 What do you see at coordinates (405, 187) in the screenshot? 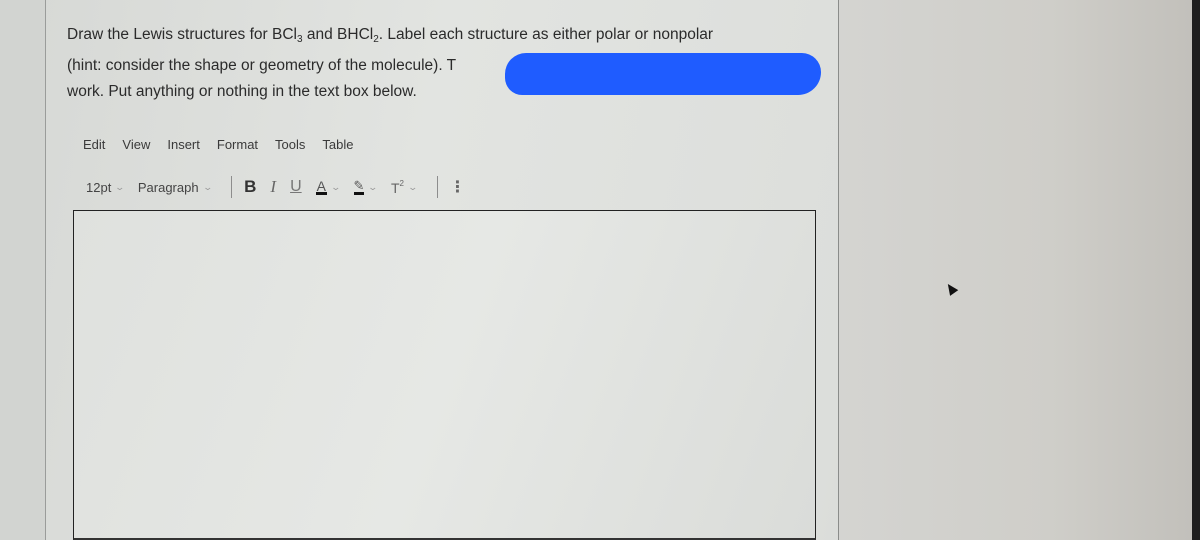
I see `superscript-button: T2 ⌄` at bounding box center [405, 187].